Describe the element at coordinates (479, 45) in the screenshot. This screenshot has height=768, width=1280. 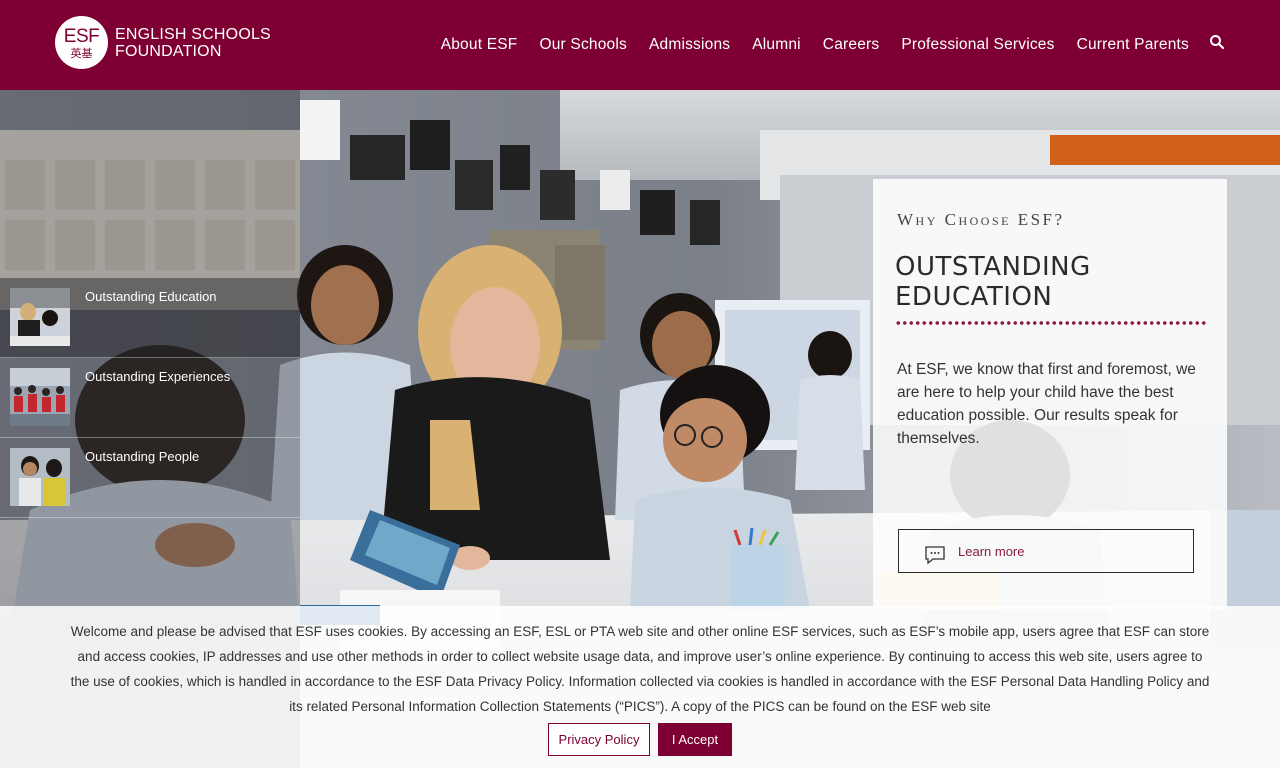
I see `nav-about-esf: About ESF` at that location.